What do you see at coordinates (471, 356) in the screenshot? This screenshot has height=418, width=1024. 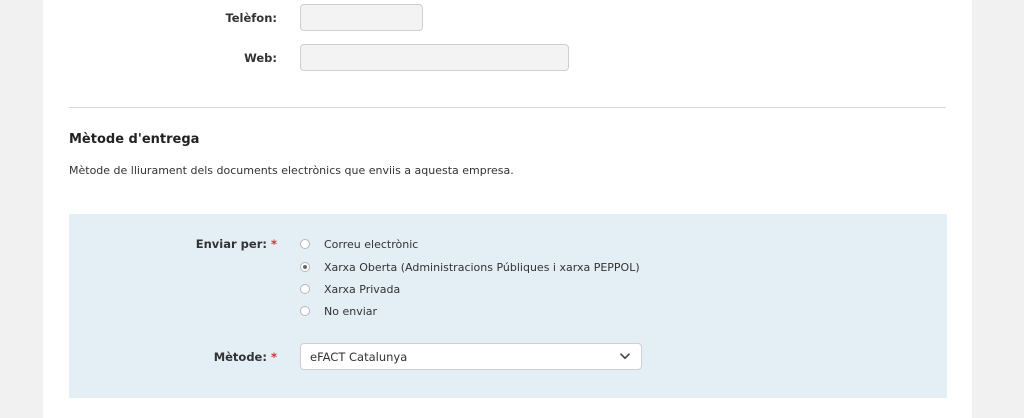 I see `method-select: eFACT Catalunya` at bounding box center [471, 356].